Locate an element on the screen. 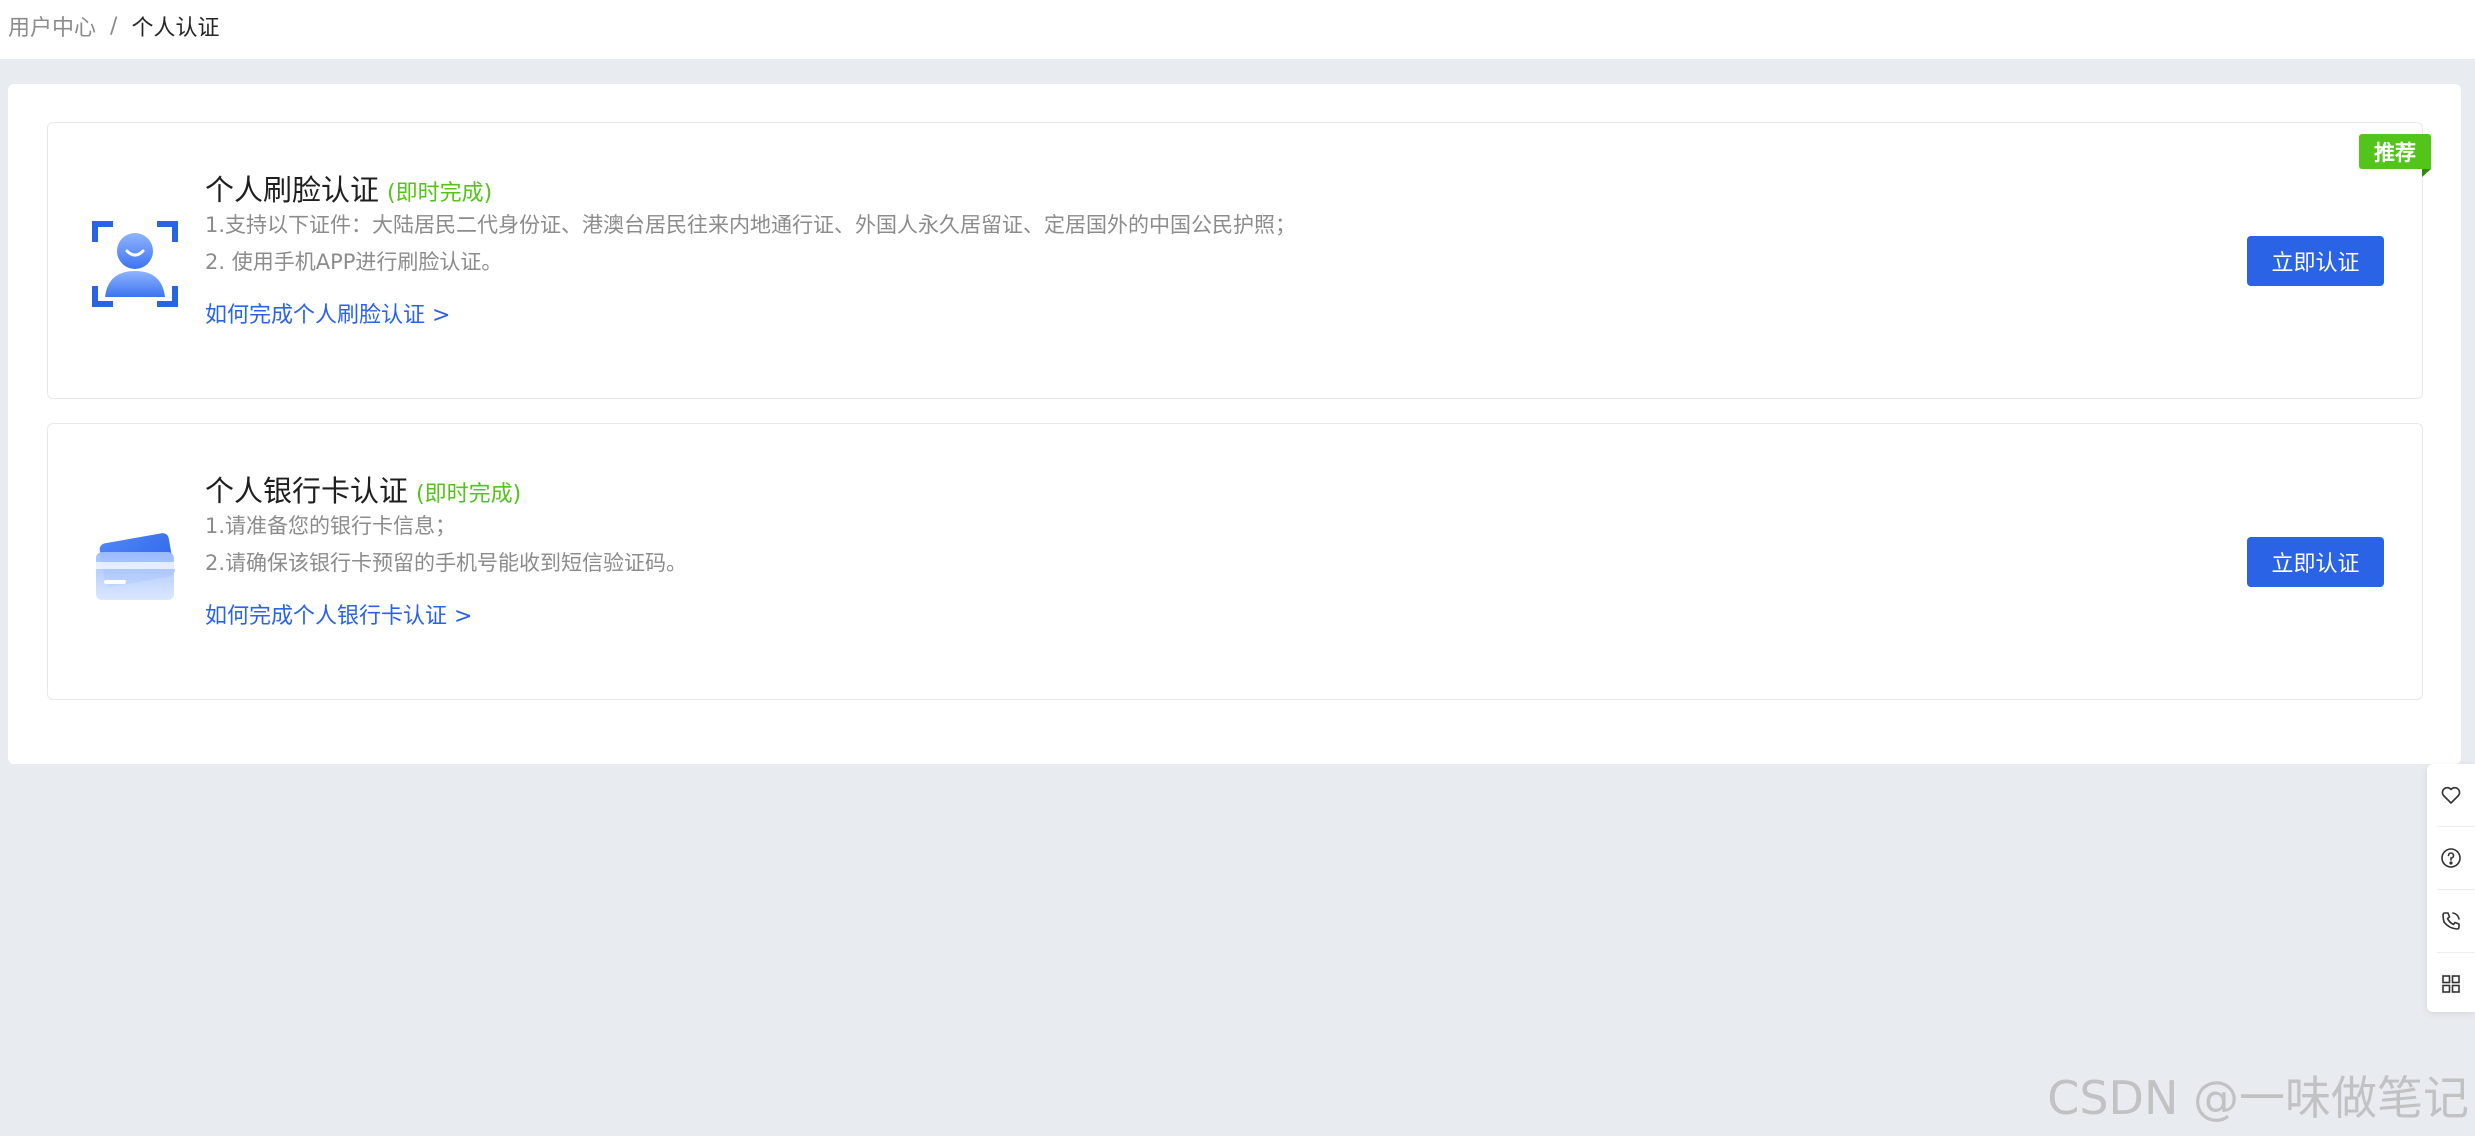 This screenshot has width=2475, height=1136. grid-icon is located at coordinates (2451, 984).